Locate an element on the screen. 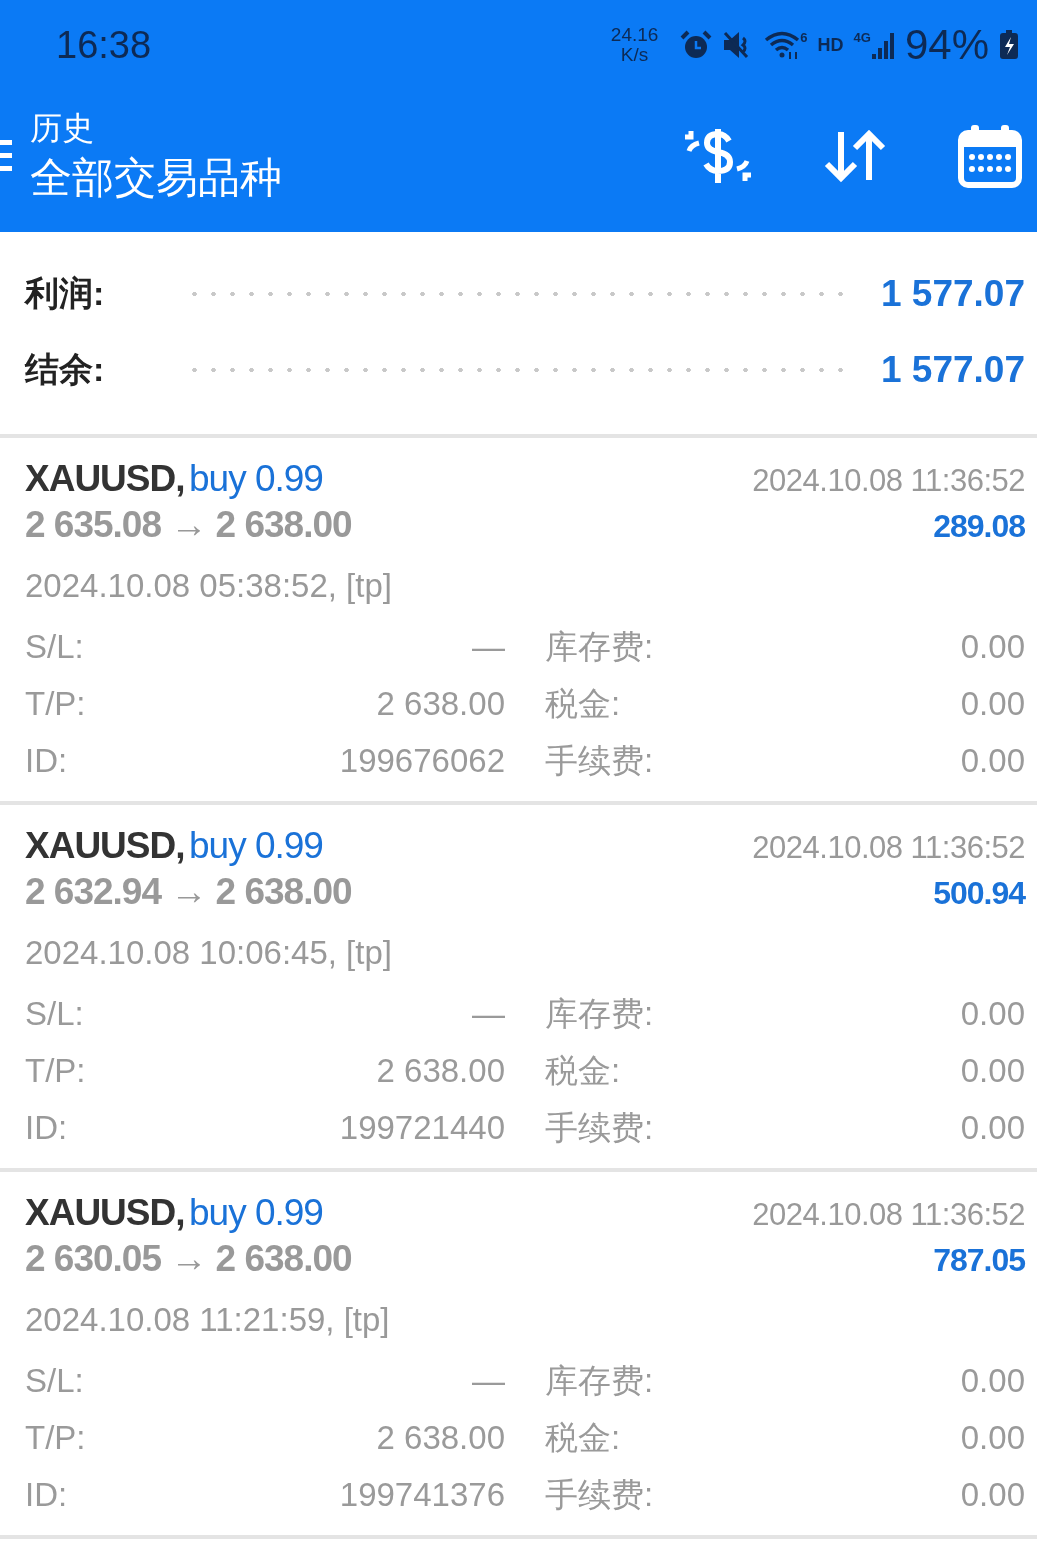  net-speed-unit: K/s is located at coordinates (634, 55).